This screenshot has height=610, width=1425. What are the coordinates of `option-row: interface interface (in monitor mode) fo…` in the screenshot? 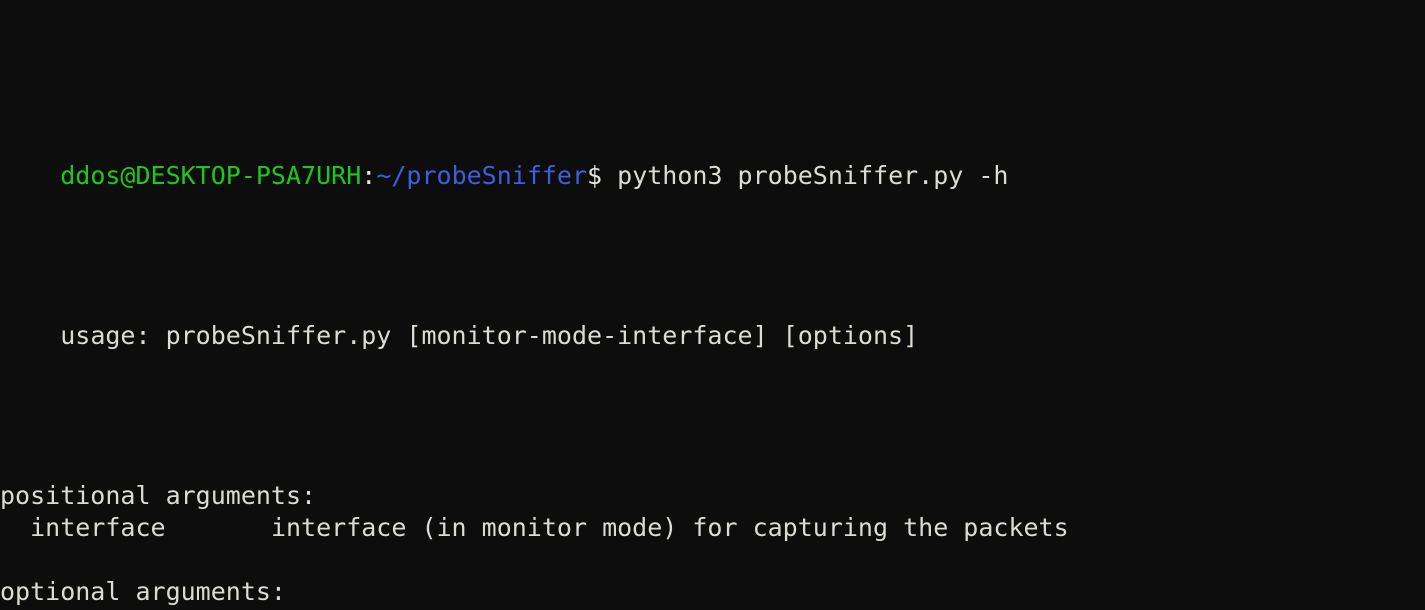 It's located at (712, 528).